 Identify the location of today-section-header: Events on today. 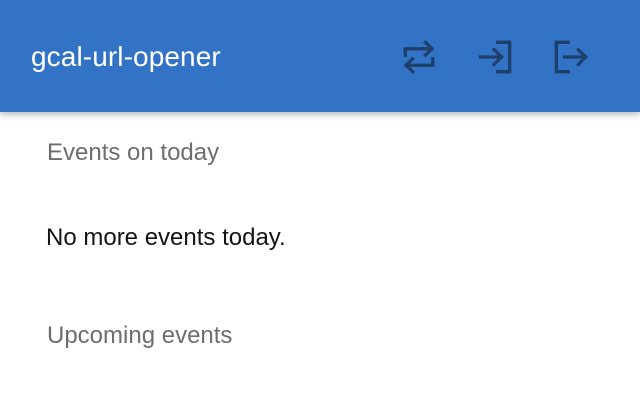
(133, 152).